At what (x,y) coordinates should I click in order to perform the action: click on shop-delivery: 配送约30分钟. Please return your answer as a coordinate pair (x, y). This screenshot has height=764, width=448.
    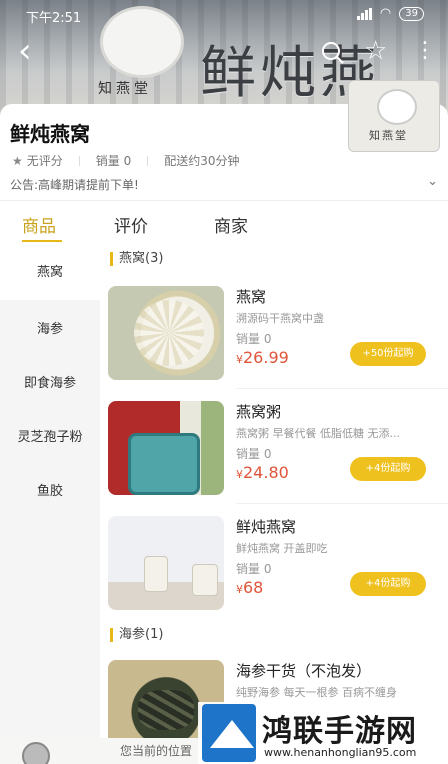
    Looking at the image, I should click on (202, 161).